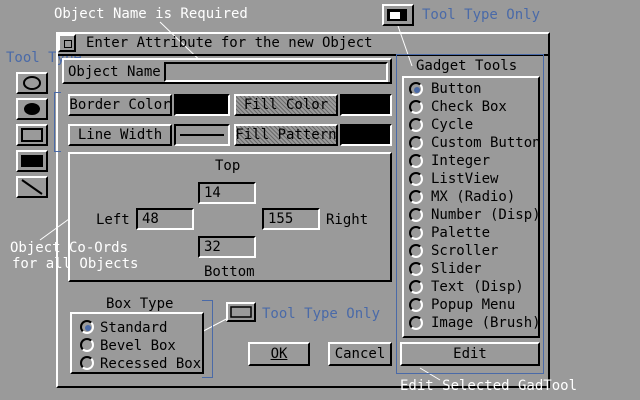 This screenshot has width=640, height=400. What do you see at coordinates (202, 105) in the screenshot?
I see `border-color-swatch` at bounding box center [202, 105].